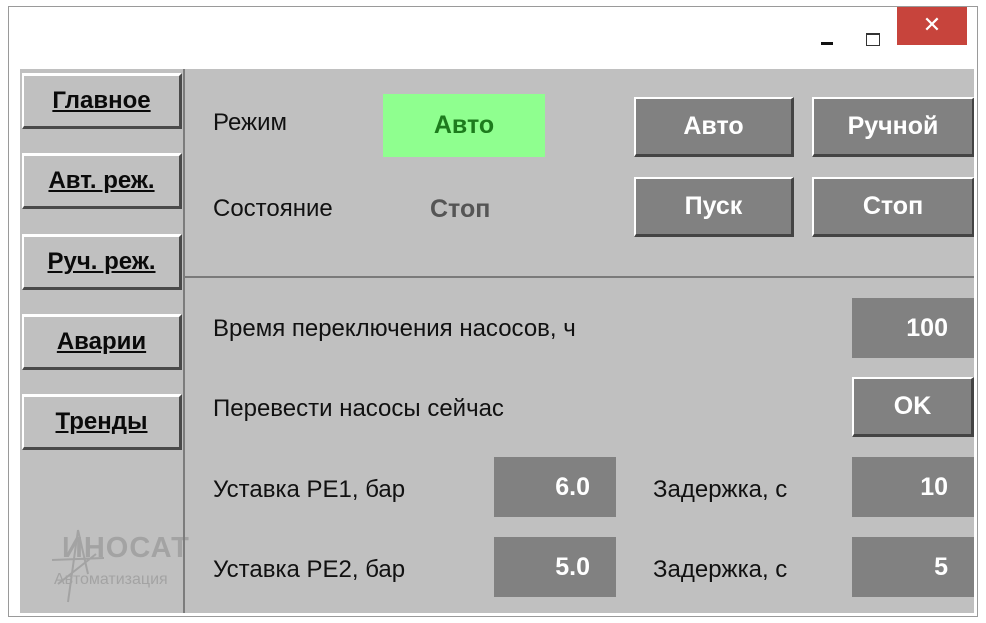 The width and height of the screenshot is (986, 623). Describe the element at coordinates (111, 579) in the screenshot. I see `logo-subtitle: Автоматизация` at that location.